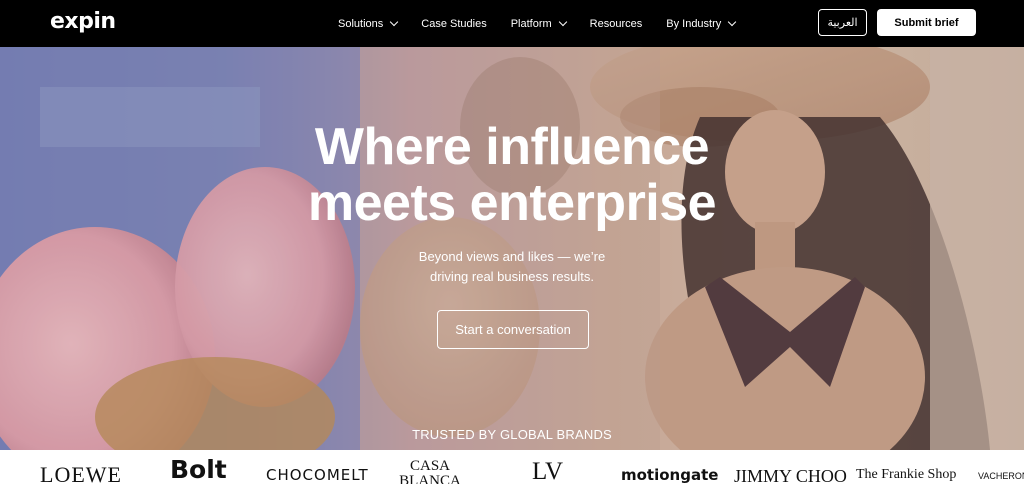 The height and width of the screenshot is (484, 1024). Describe the element at coordinates (512, 434) in the screenshot. I see `trusted-brands-label: TRUSTED BY GLOBAL BRANDS` at that location.